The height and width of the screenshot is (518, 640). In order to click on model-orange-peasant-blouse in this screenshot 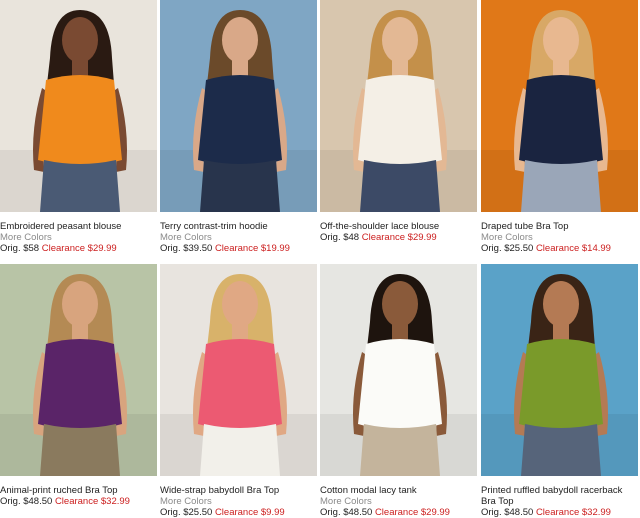, I will do `click(78, 106)`.